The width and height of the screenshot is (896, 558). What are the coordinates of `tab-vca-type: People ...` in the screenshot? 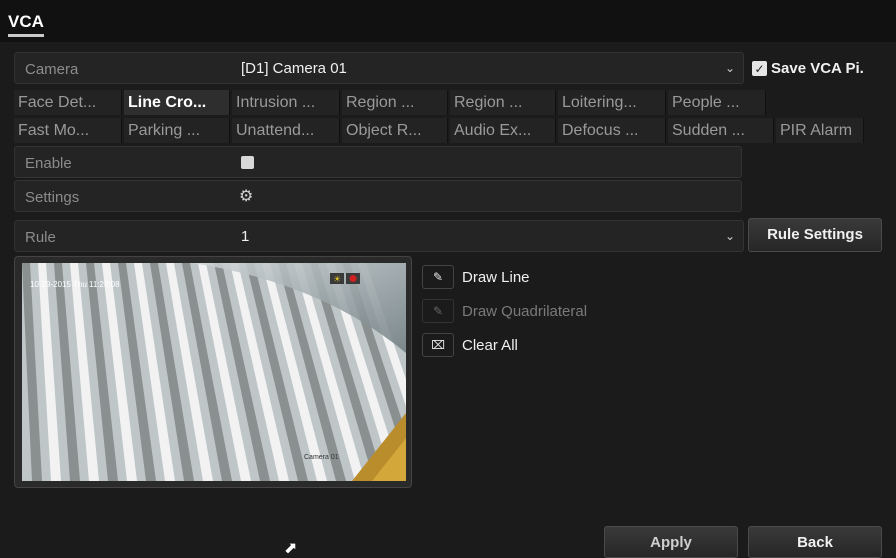 It's located at (717, 102).